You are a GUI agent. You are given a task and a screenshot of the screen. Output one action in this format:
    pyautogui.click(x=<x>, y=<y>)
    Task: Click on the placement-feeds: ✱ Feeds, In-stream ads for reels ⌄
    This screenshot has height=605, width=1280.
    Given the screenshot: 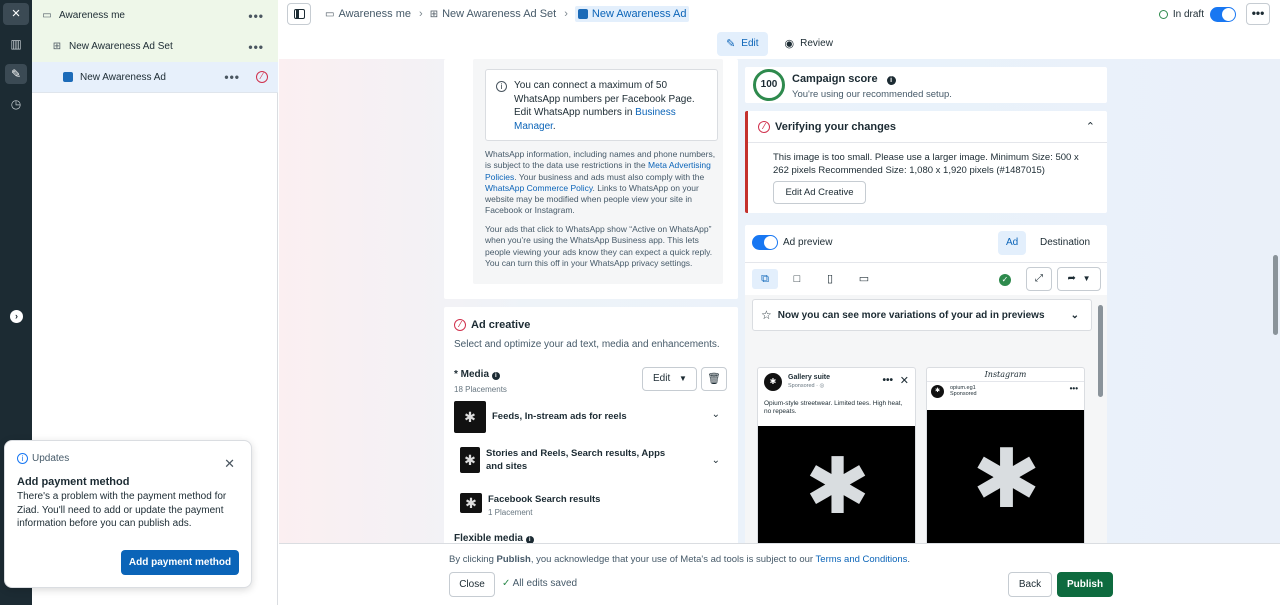 What is the action you would take?
    pyautogui.click(x=591, y=417)
    